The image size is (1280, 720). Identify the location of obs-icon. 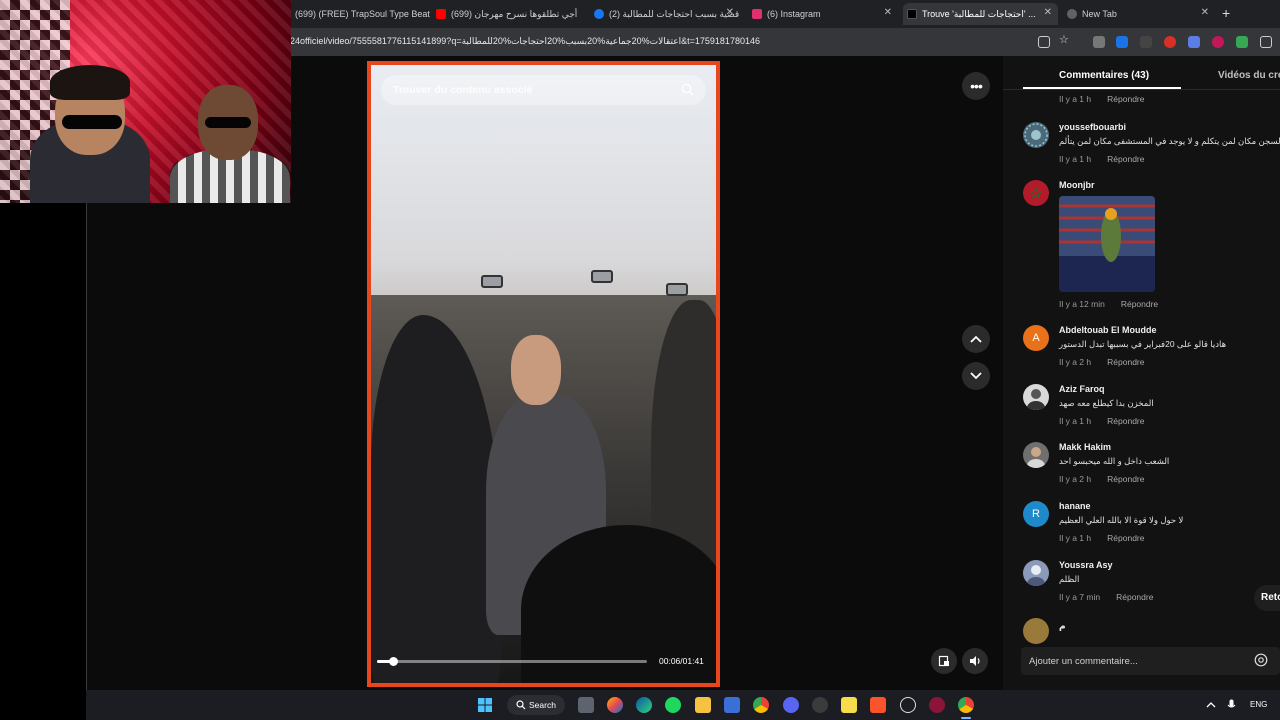
(820, 705).